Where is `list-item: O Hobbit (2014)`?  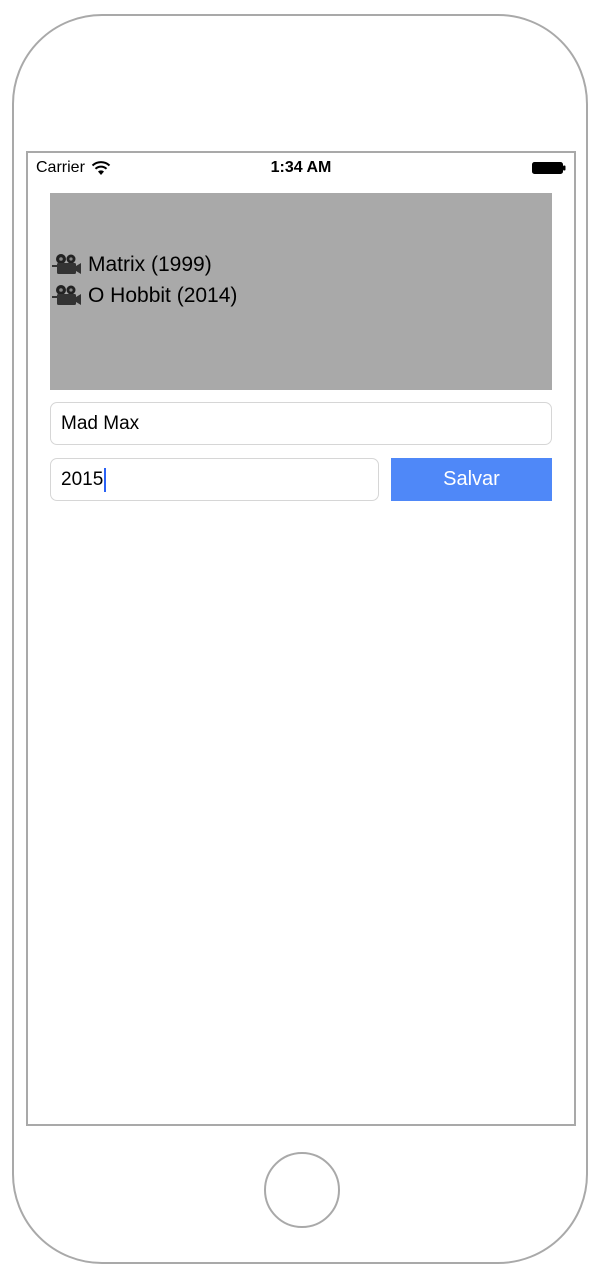 list-item: O Hobbit (2014) is located at coordinates (301, 295).